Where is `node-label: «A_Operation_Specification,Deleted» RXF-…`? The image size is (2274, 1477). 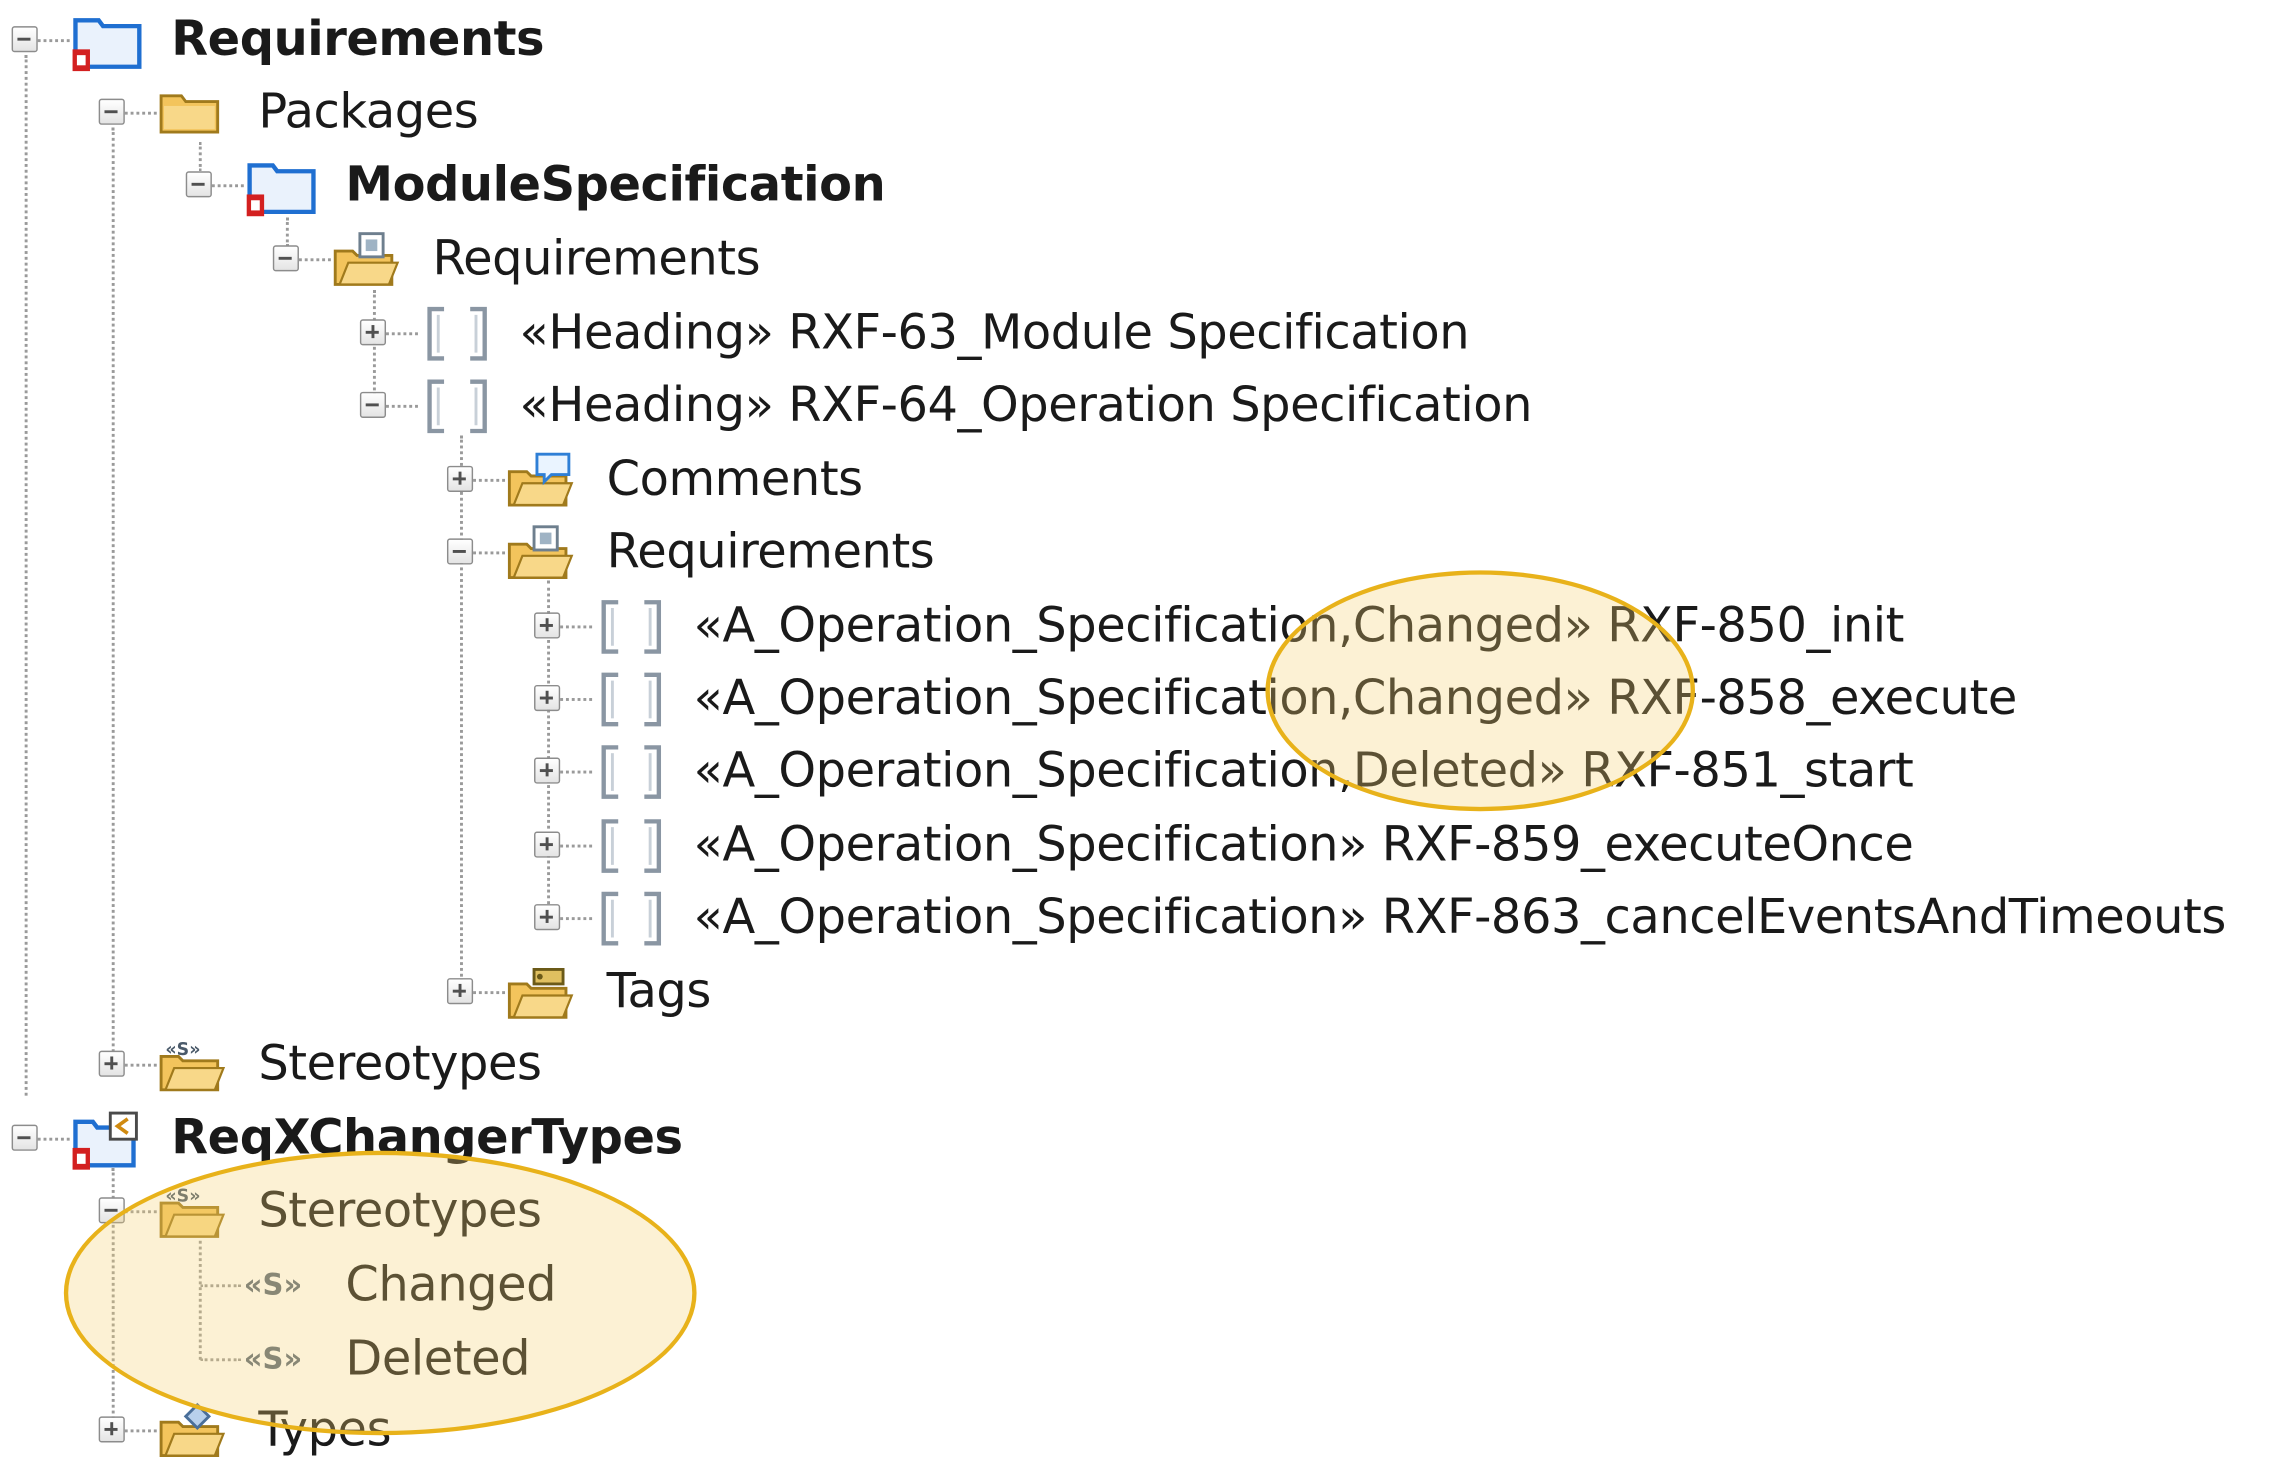
node-label: «A_Operation_Specification,Deleted» RXF-… is located at coordinates (1303, 770).